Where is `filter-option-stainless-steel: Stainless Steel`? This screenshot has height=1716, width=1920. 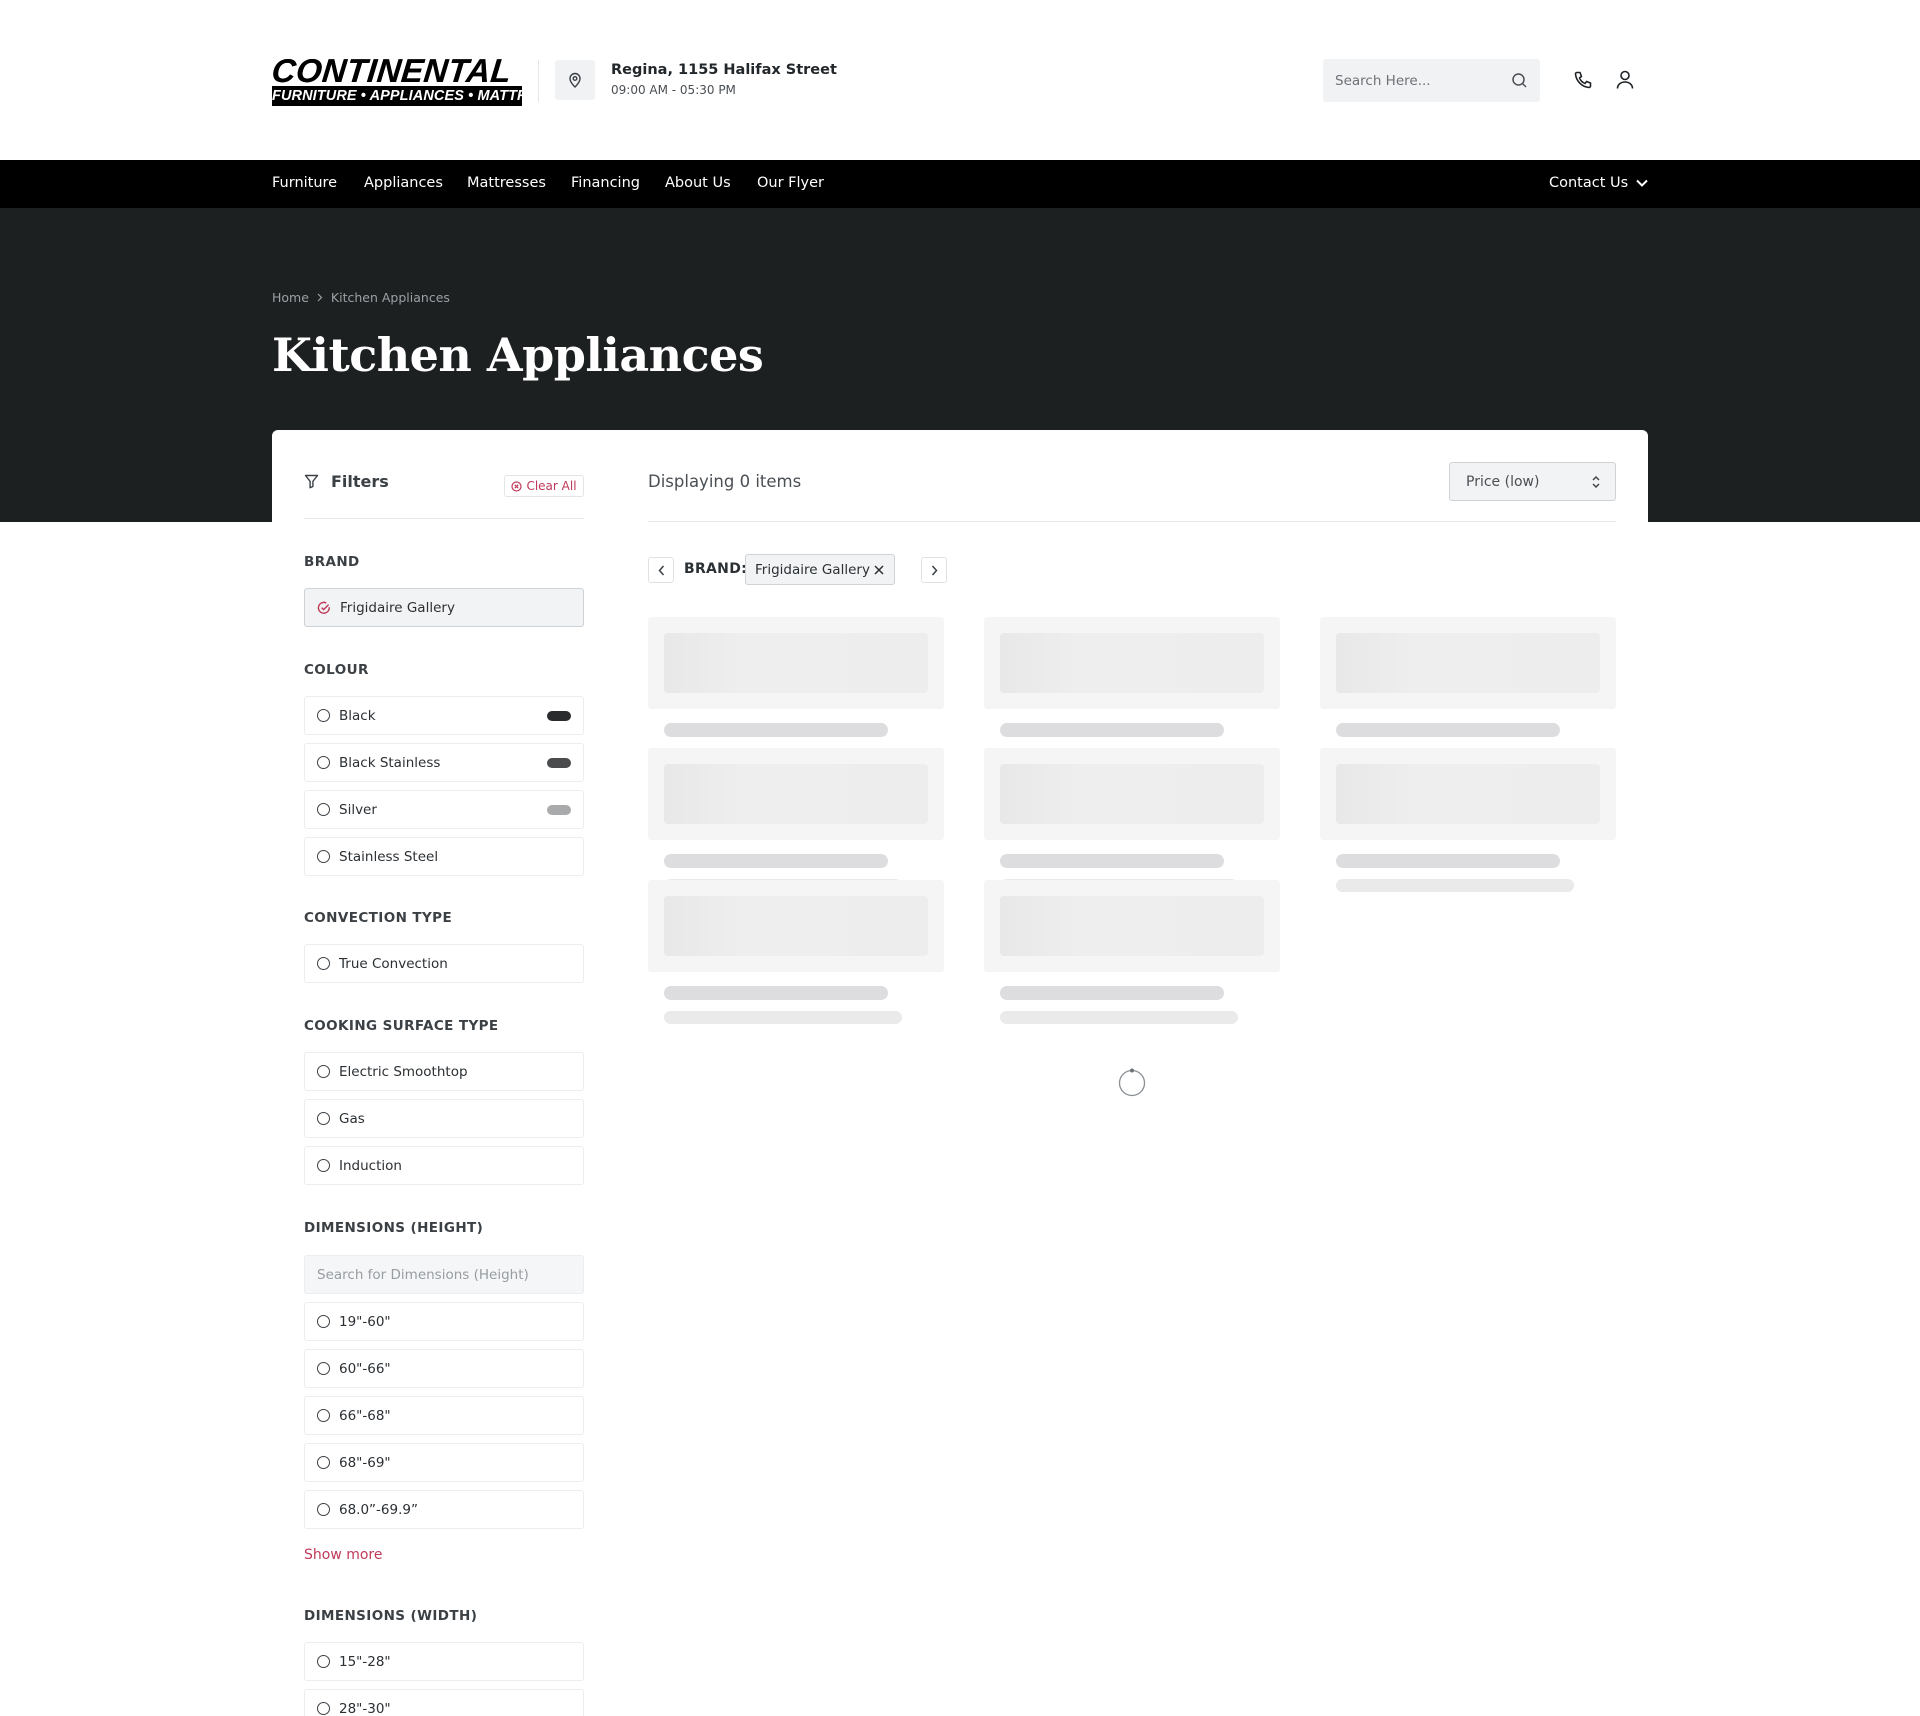
filter-option-stainless-steel: Stainless Steel is located at coordinates (444, 856).